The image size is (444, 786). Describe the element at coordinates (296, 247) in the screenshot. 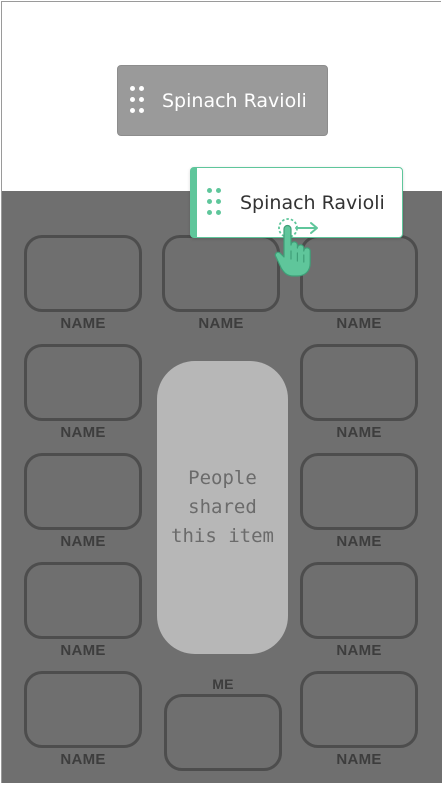

I see `pointer-hand-icon` at that location.